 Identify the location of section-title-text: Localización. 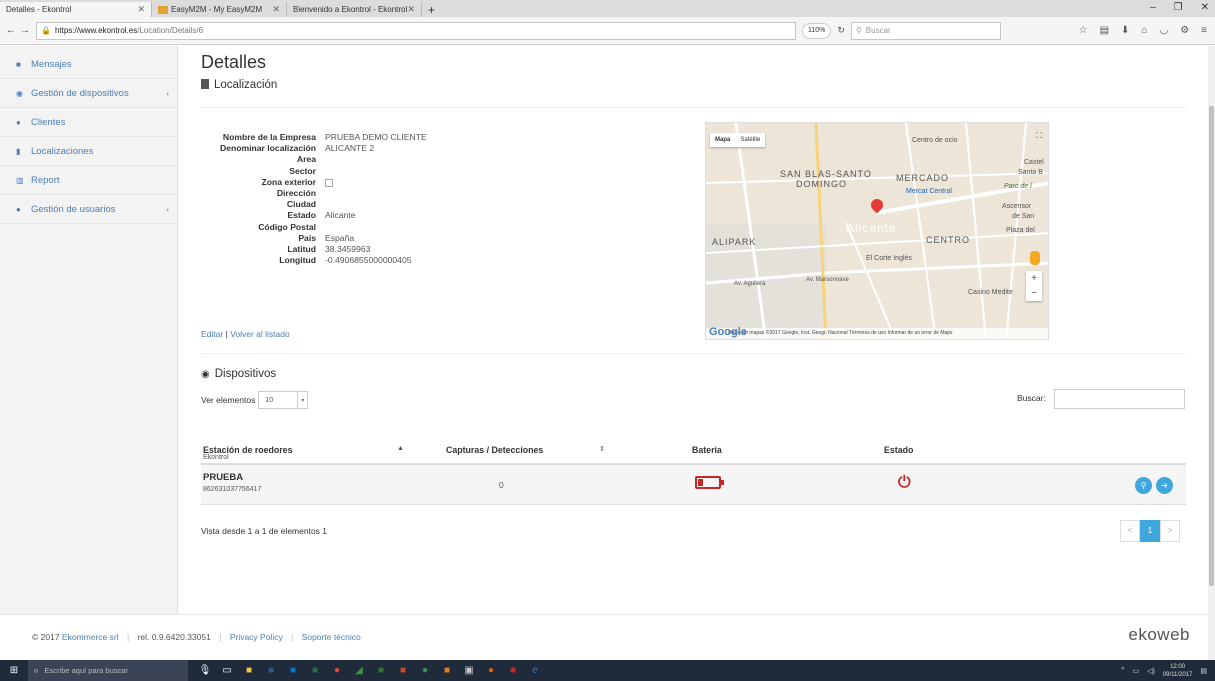
(246, 85).